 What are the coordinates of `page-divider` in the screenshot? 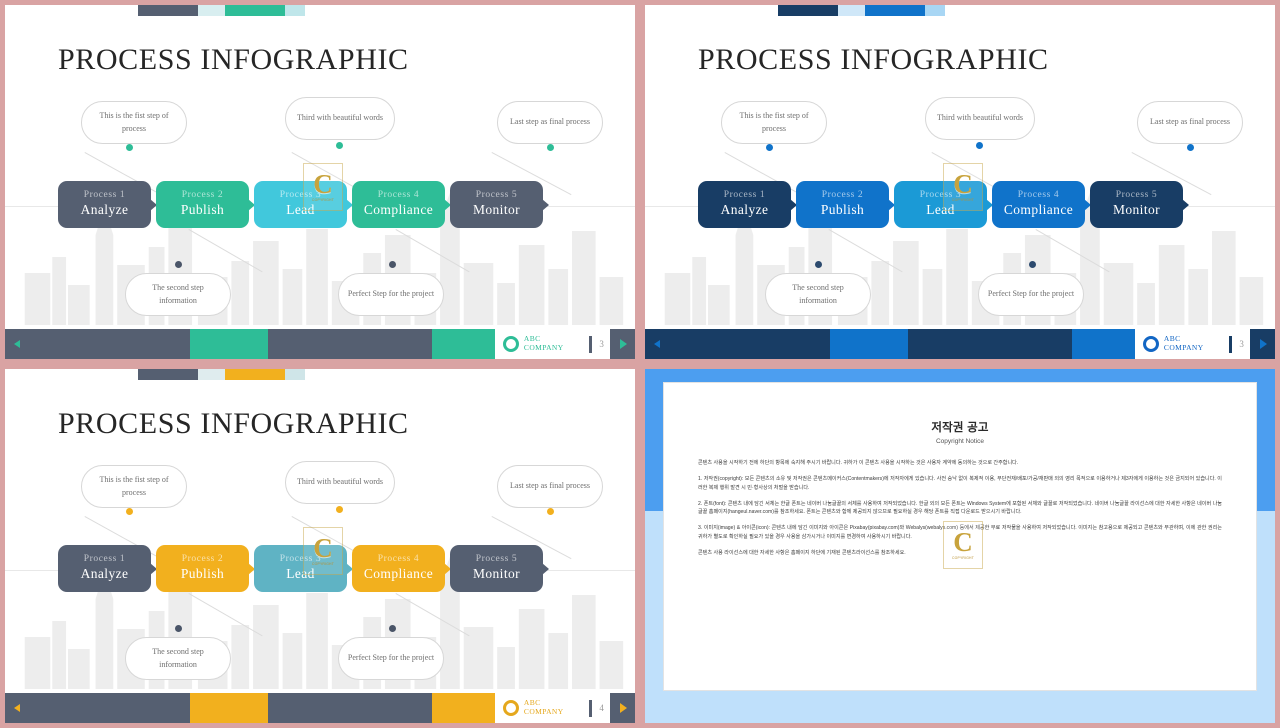 It's located at (590, 708).